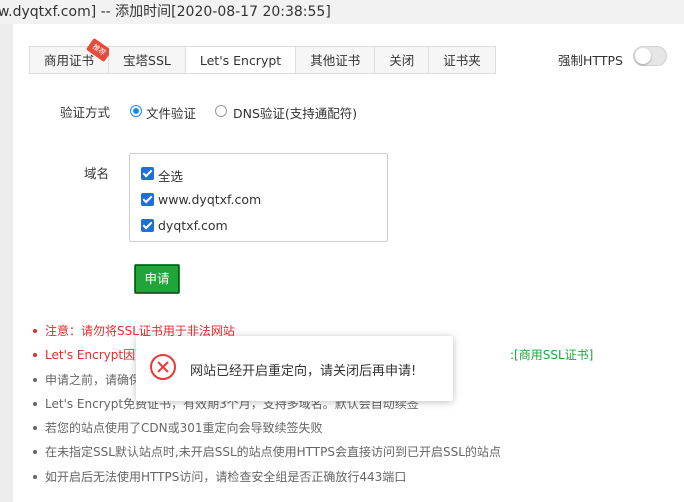 The width and height of the screenshot is (684, 502). I want to click on ssl-tabs: 商用证书 推荐 宝塔SSL Let's Encrypt 其他证书 关闭 证书夹, so click(262, 55).